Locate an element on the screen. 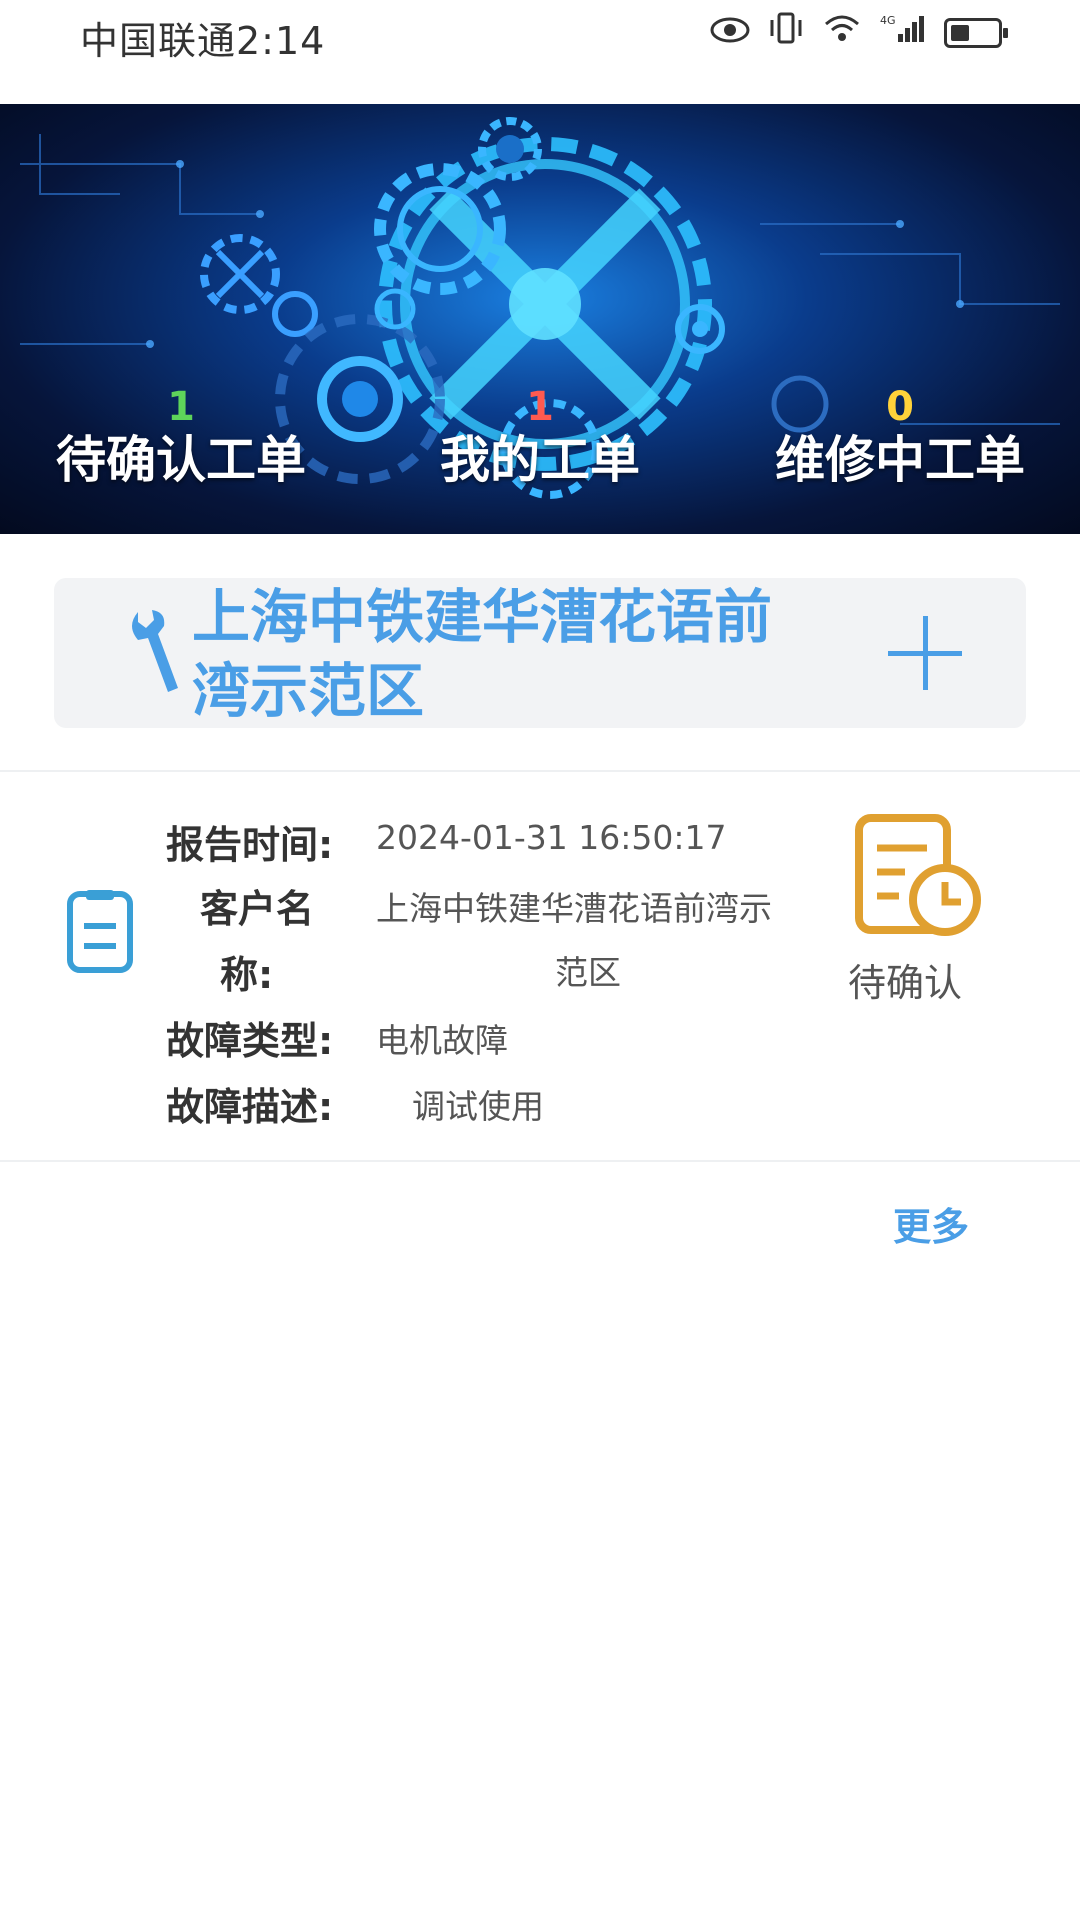 This screenshot has width=1080, height=1920. fault-desc-value: 调试使用 is located at coordinates (478, 1106).